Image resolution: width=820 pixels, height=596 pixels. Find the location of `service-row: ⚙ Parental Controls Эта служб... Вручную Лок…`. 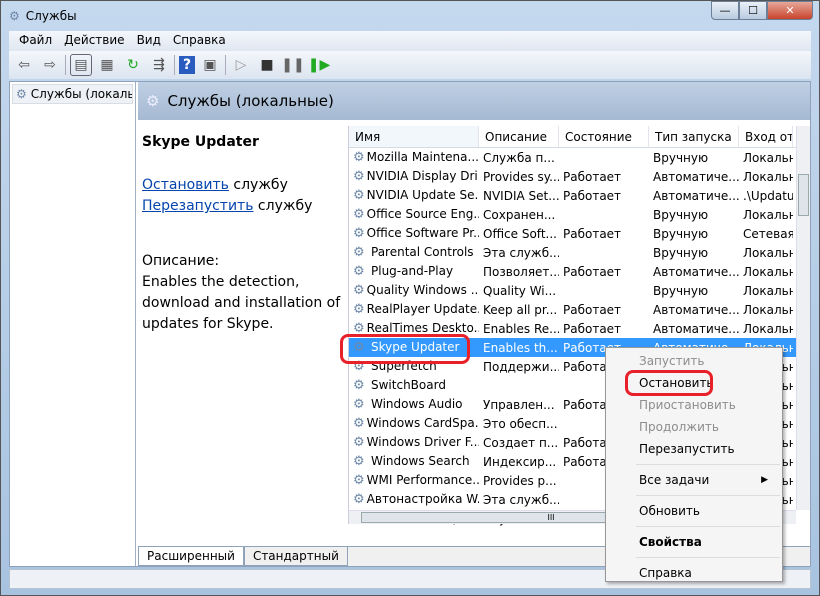

service-row: ⚙ Parental Controls Эта служб... Вручную Лок… is located at coordinates (579, 252).